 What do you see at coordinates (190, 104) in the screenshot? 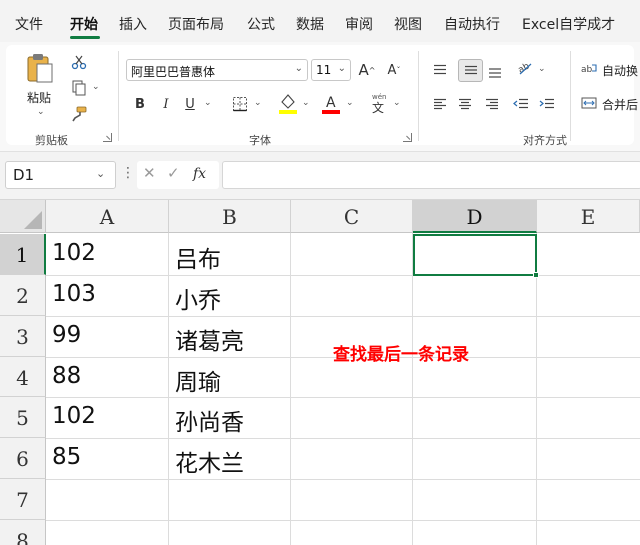
I see `underline-button: U` at bounding box center [190, 104].